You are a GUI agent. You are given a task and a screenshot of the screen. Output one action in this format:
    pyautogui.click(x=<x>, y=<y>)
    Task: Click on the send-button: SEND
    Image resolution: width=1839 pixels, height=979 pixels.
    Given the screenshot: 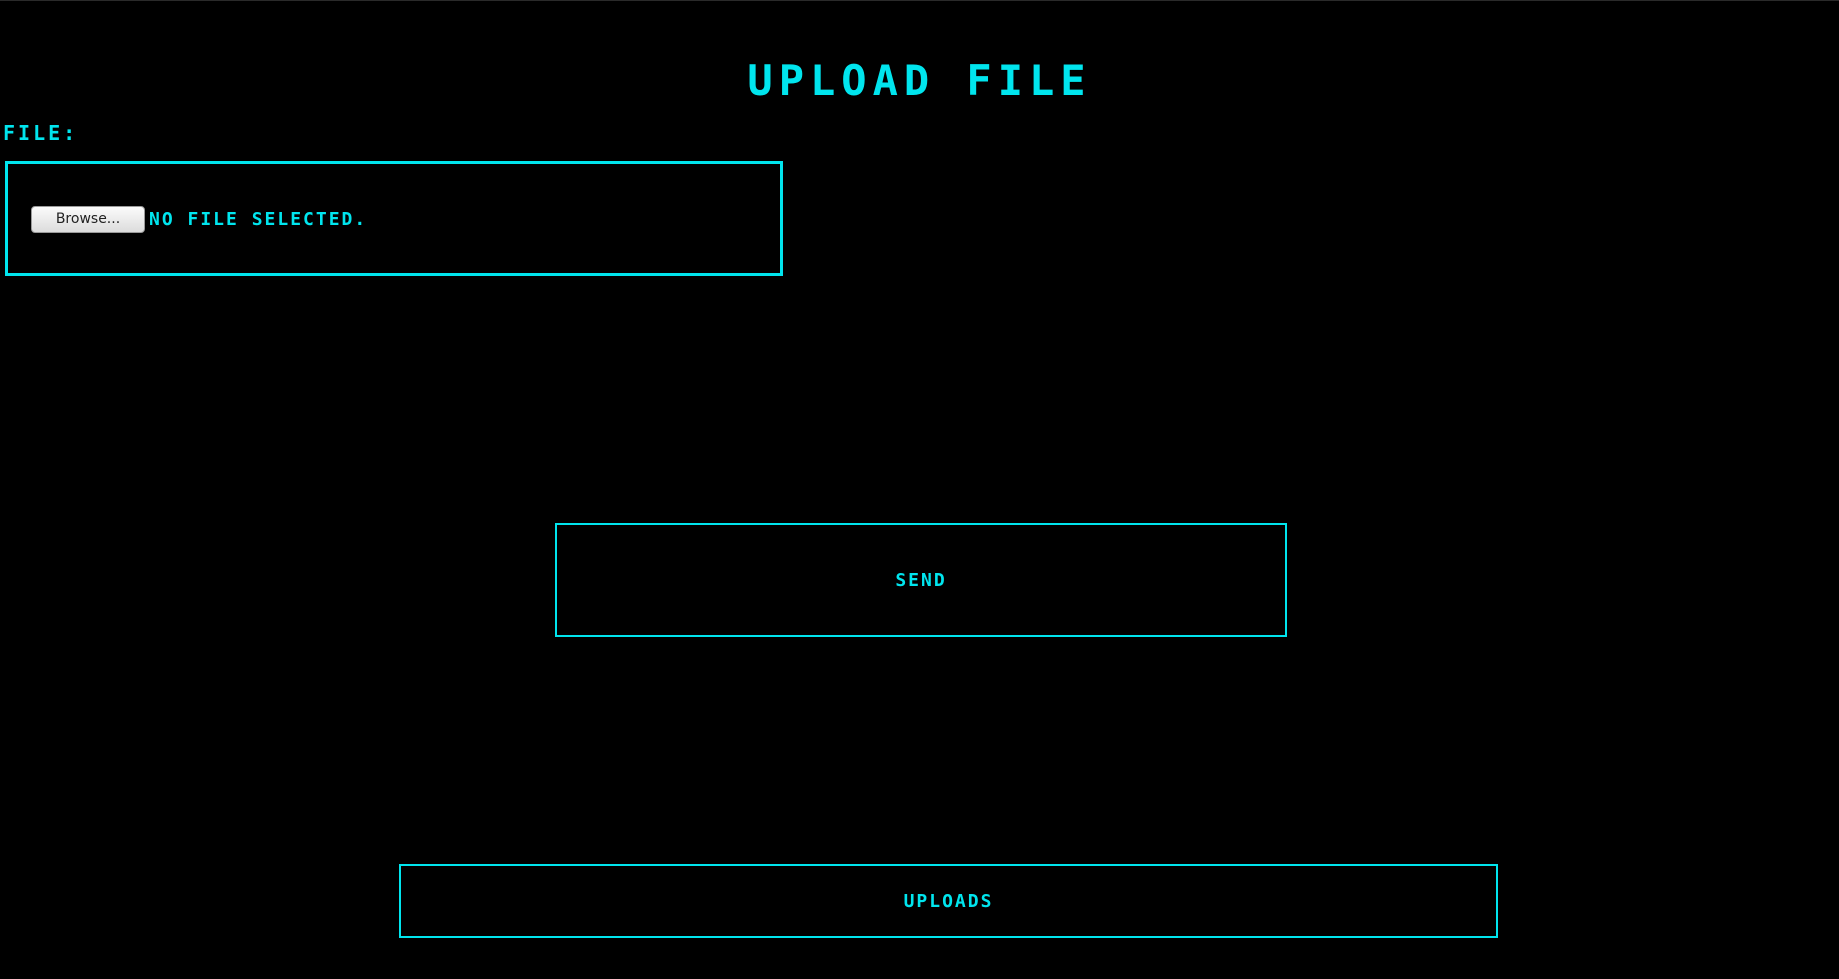 What is the action you would take?
    pyautogui.click(x=921, y=580)
    